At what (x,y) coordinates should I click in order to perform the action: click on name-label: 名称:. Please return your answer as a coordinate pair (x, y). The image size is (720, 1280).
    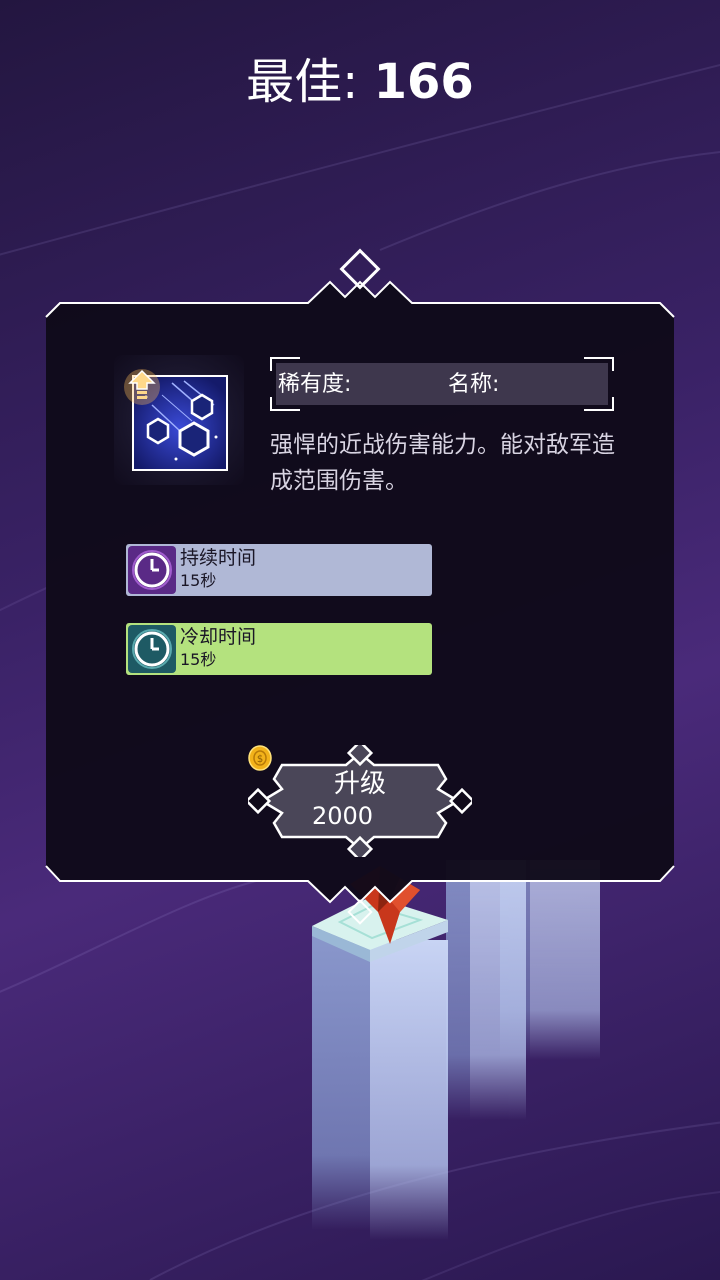
    Looking at the image, I should click on (474, 384).